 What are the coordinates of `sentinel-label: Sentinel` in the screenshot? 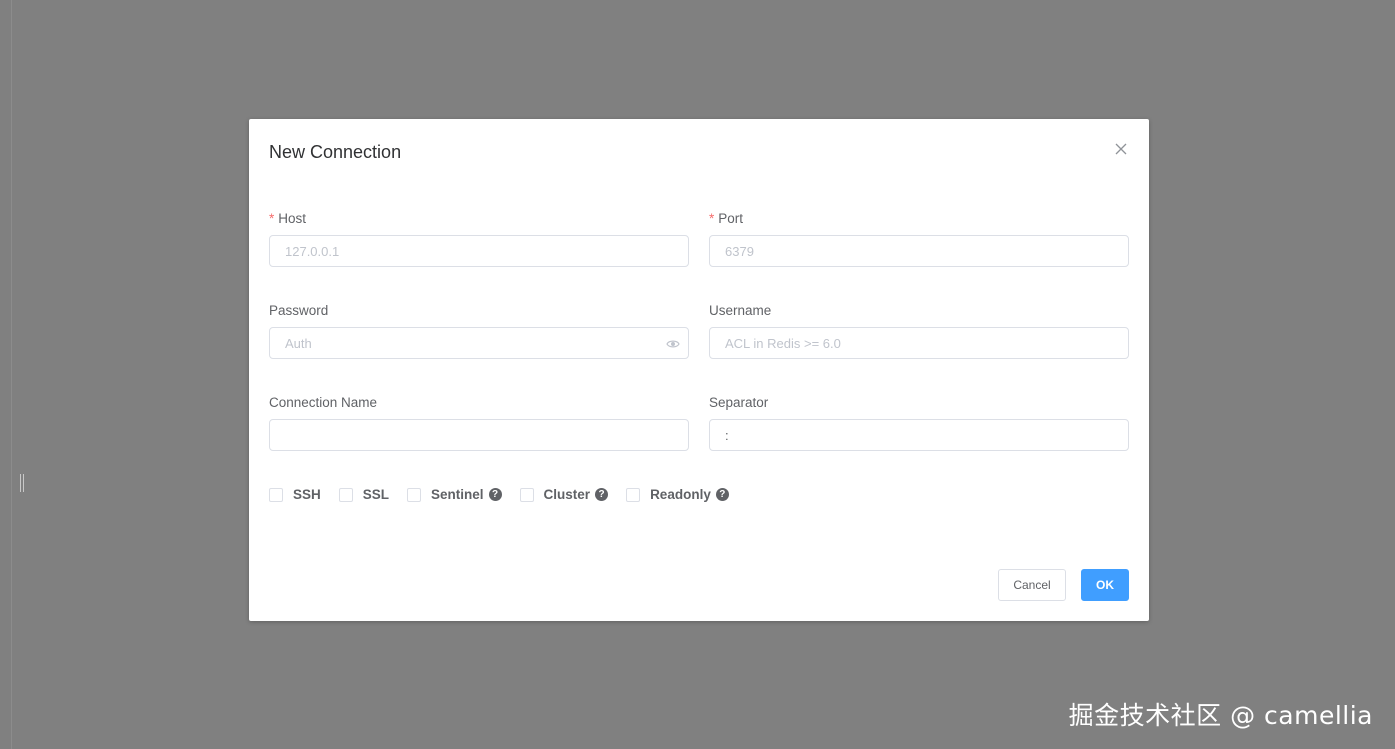 It's located at (457, 494).